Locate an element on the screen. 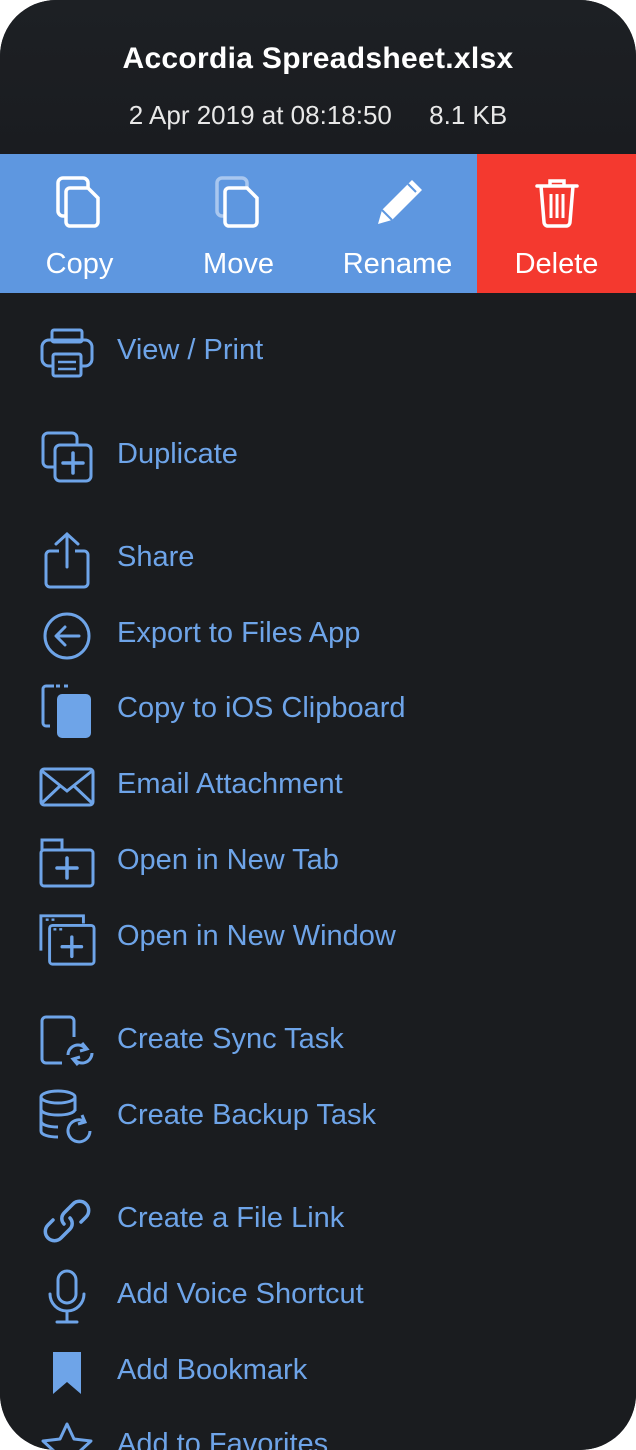 The height and width of the screenshot is (1450, 636). file-size: 8.1 KB is located at coordinates (468, 115).